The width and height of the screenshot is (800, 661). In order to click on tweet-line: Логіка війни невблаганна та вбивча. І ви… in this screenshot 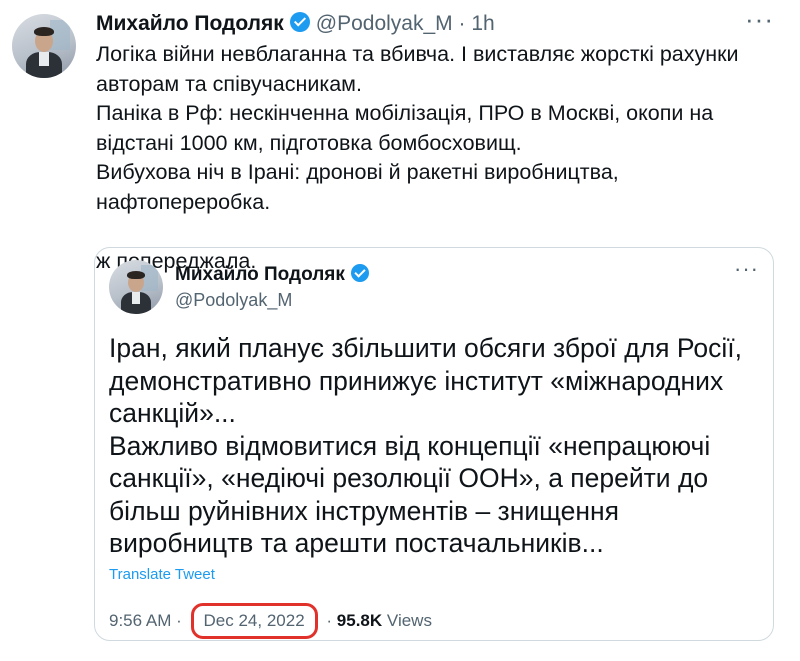, I will do `click(417, 69)`.